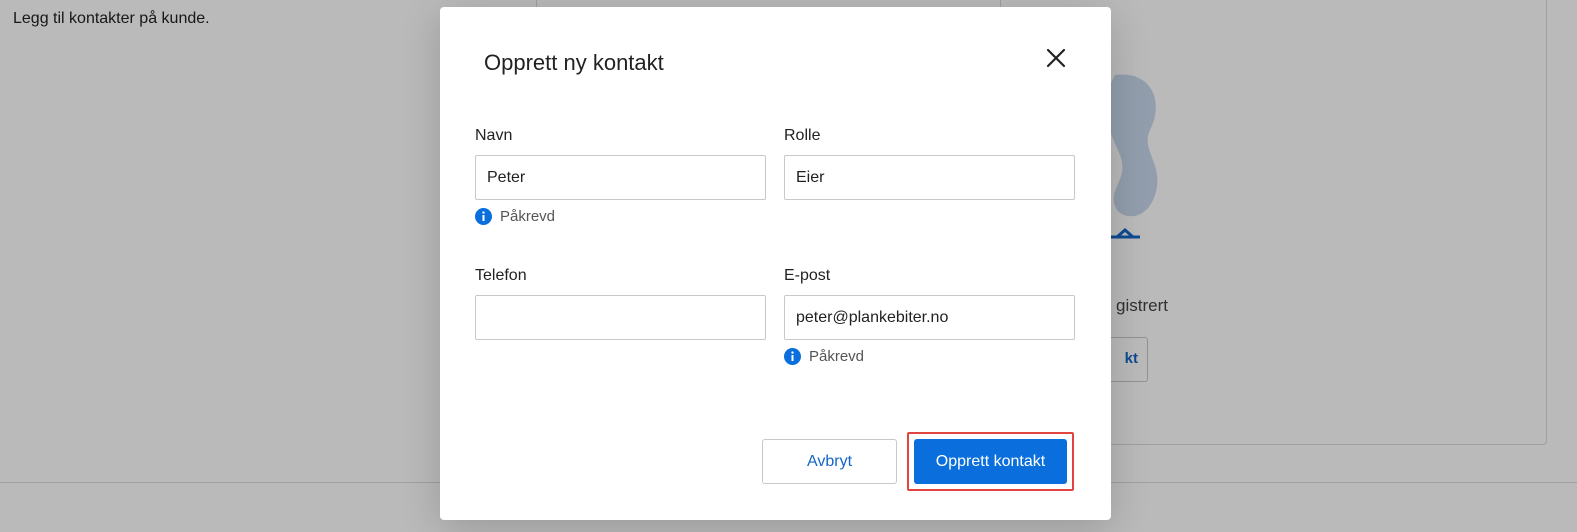 This screenshot has width=1577, height=532. What do you see at coordinates (501, 275) in the screenshot?
I see `phone-label: Telefon` at bounding box center [501, 275].